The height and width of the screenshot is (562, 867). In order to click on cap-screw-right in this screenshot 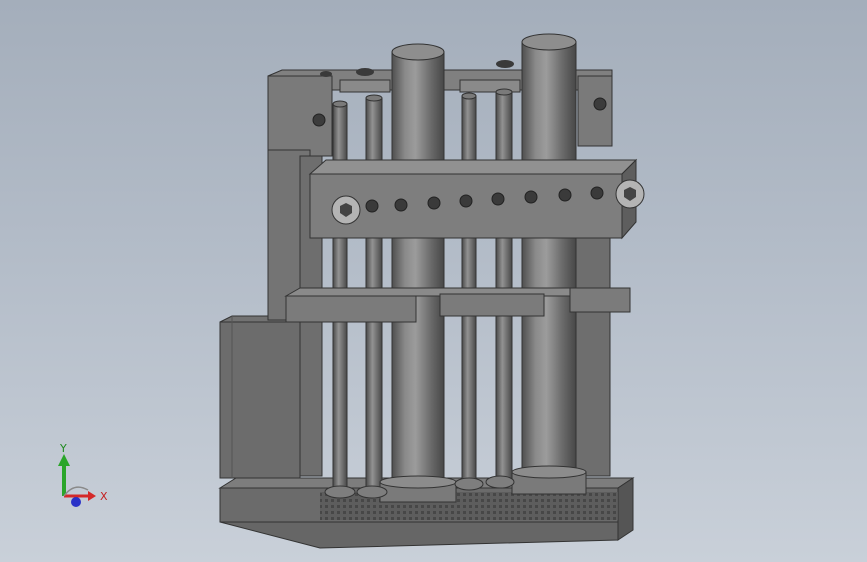, I will do `click(630, 194)`.